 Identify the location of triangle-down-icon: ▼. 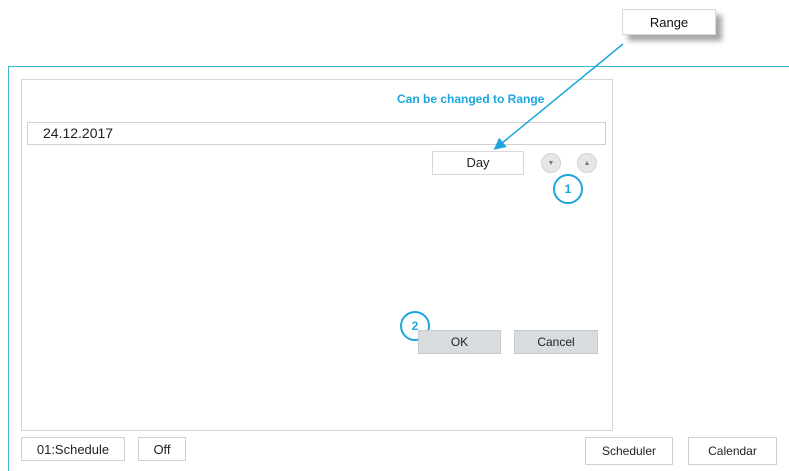
(551, 163).